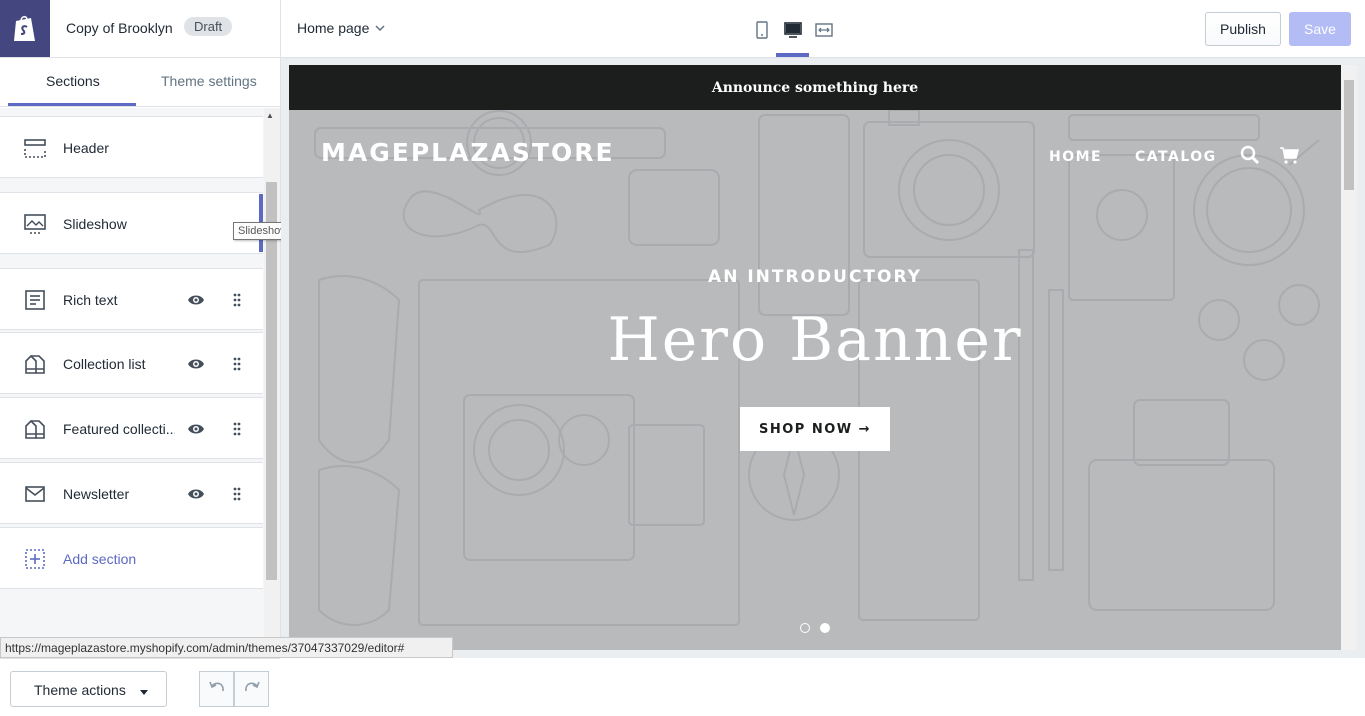 Image resolution: width=1365 pixels, height=716 pixels. I want to click on section-label: Newsletter, so click(96, 494).